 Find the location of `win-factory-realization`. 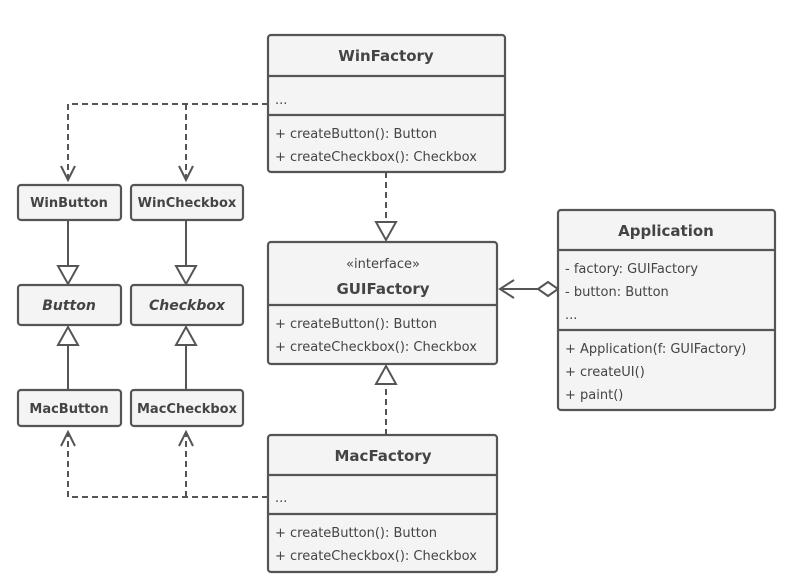

win-factory-realization is located at coordinates (386, 207).